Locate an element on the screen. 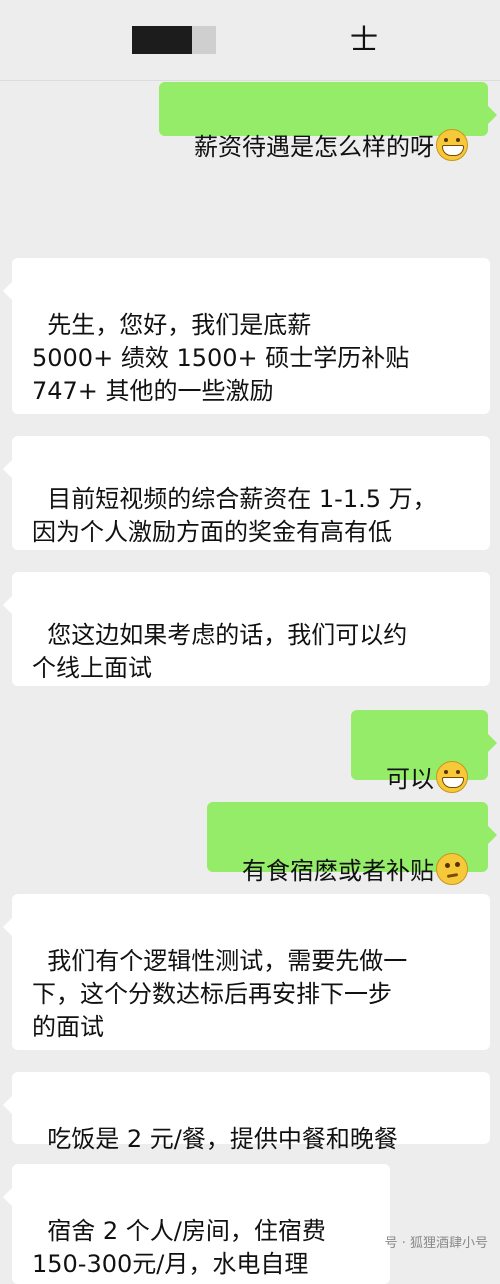 Image resolution: width=500 pixels, height=1284 pixels. chat-title: 士 is located at coordinates (364, 39).